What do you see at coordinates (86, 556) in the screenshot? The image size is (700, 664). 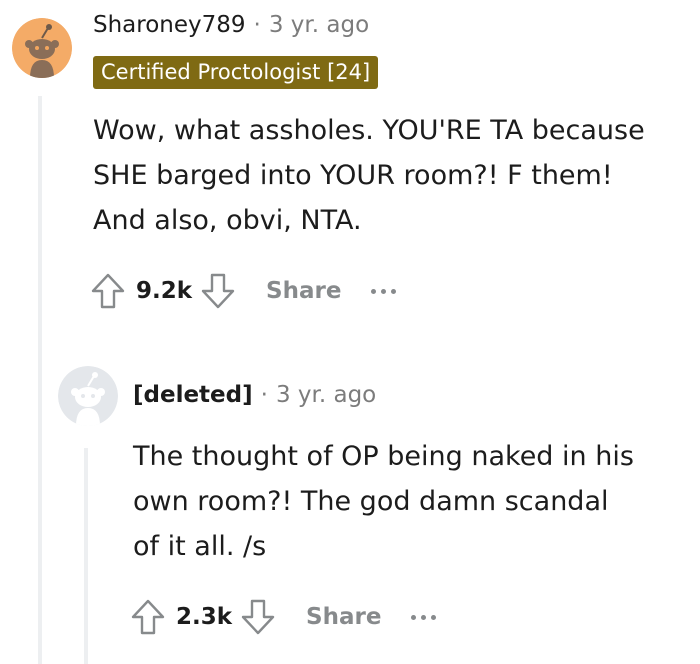 I see `reply-thread-line` at bounding box center [86, 556].